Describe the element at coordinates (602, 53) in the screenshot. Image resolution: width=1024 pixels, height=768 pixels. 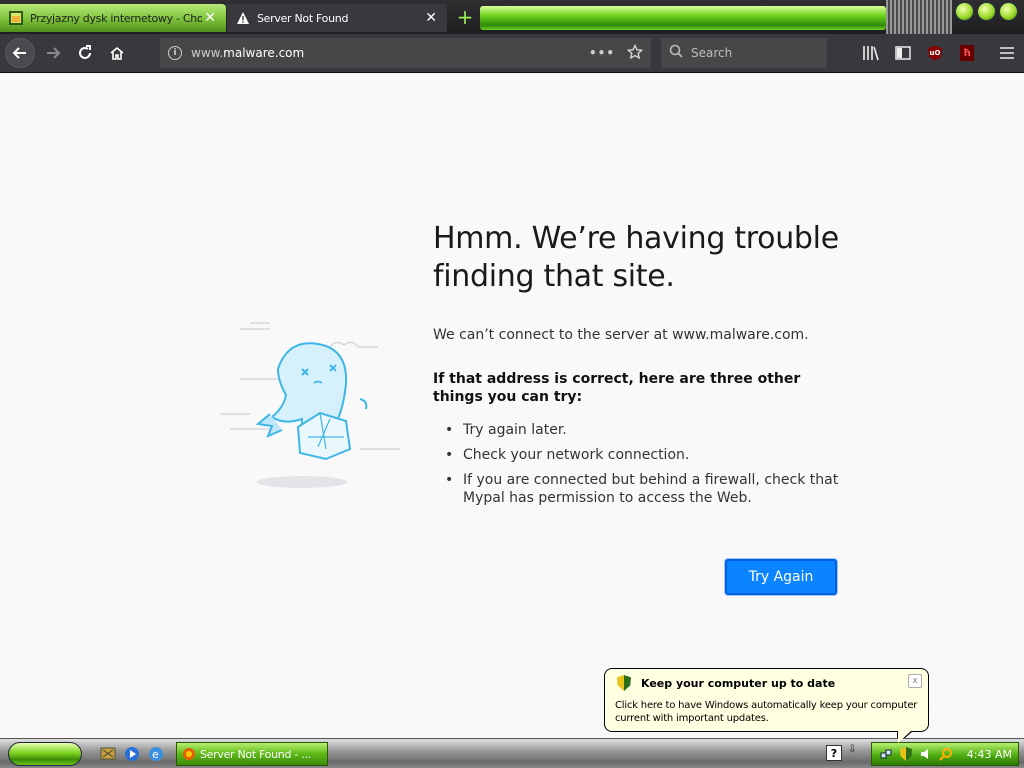
I see `page-actions-ellipsis-icon: •••` at that location.